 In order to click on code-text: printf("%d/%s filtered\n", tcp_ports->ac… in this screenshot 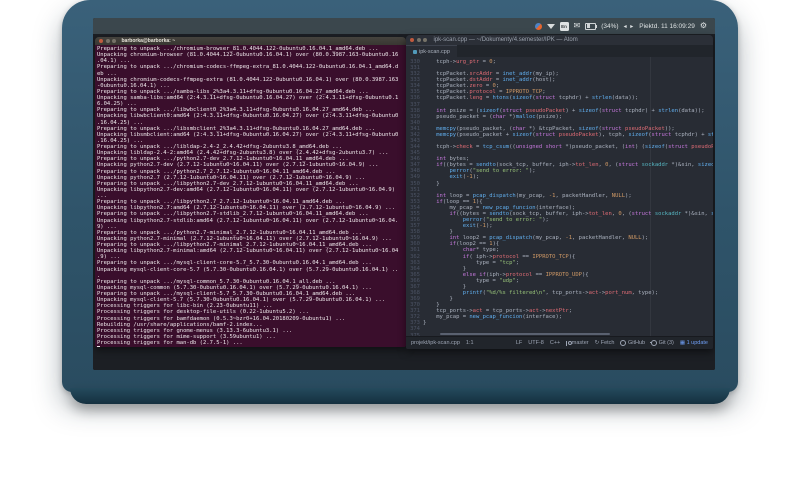, I will do `click(560, 292)`.